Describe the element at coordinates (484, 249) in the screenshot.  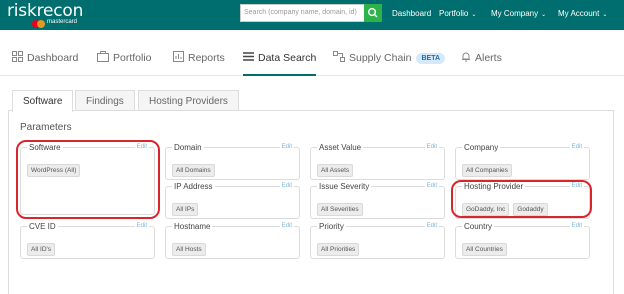
I see `filter-chip: All Countries` at that location.